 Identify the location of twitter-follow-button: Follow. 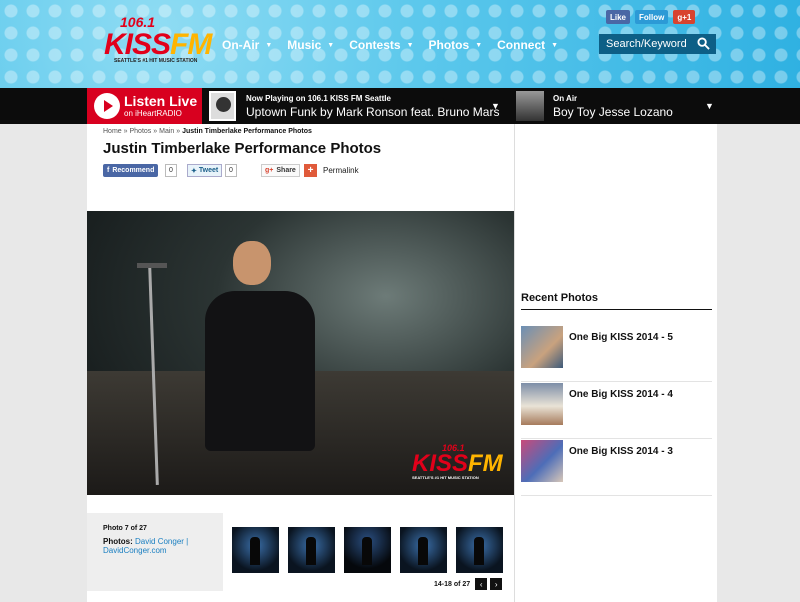
(652, 17).